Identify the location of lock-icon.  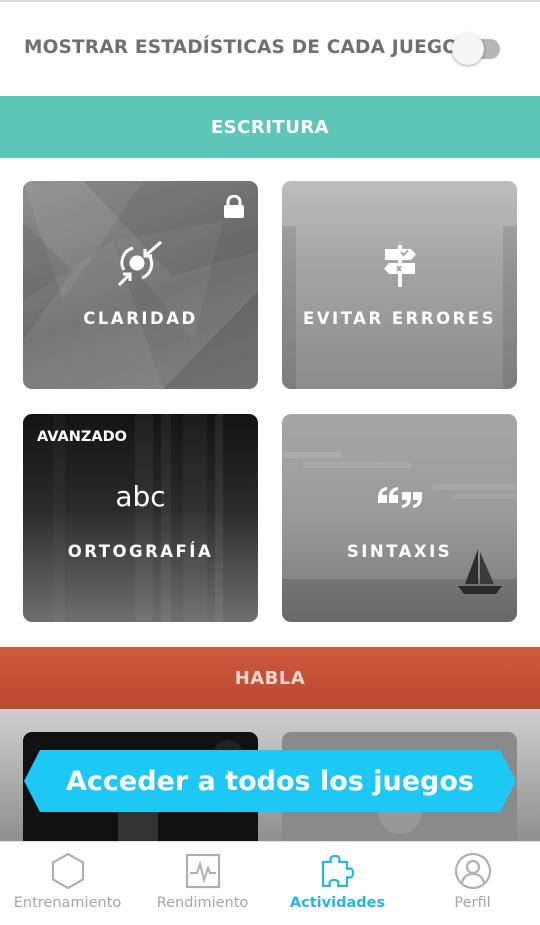
(234, 206).